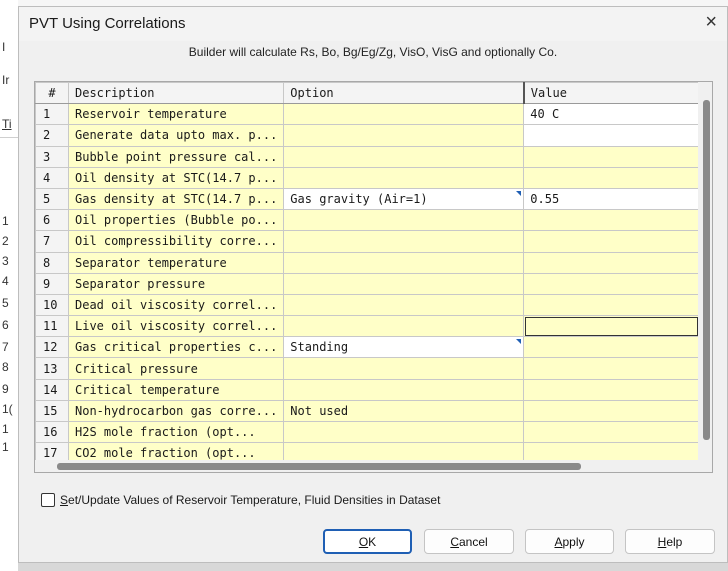  I want to click on table-row: 14 Critical temperature, so click(367, 389).